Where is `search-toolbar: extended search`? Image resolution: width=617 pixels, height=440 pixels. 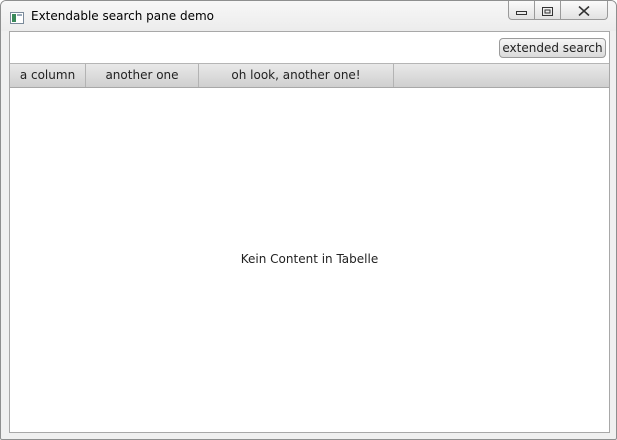 search-toolbar: extended search is located at coordinates (309, 47).